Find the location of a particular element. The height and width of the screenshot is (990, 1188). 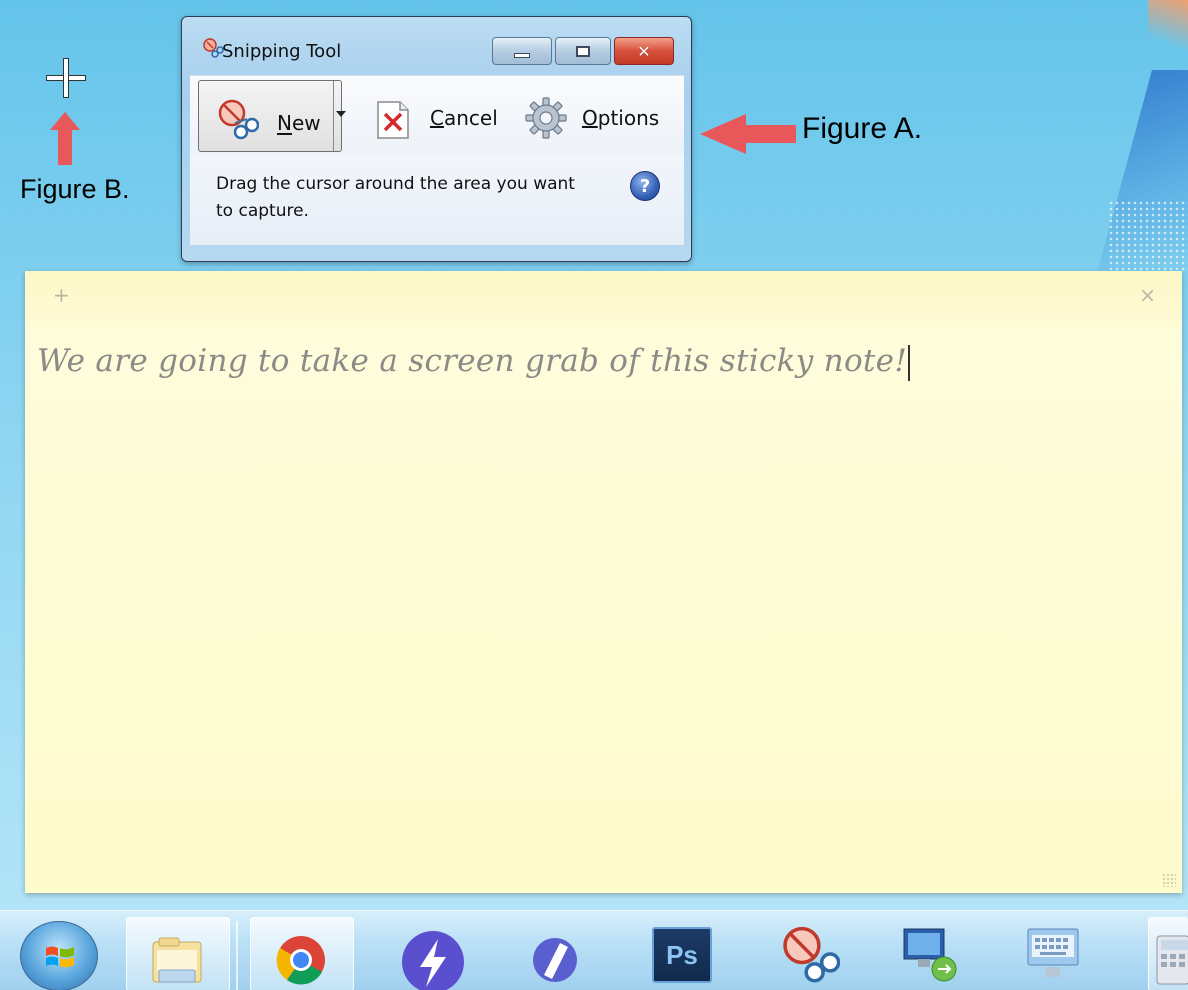

sticky-note-header: + × is located at coordinates (603, 299).